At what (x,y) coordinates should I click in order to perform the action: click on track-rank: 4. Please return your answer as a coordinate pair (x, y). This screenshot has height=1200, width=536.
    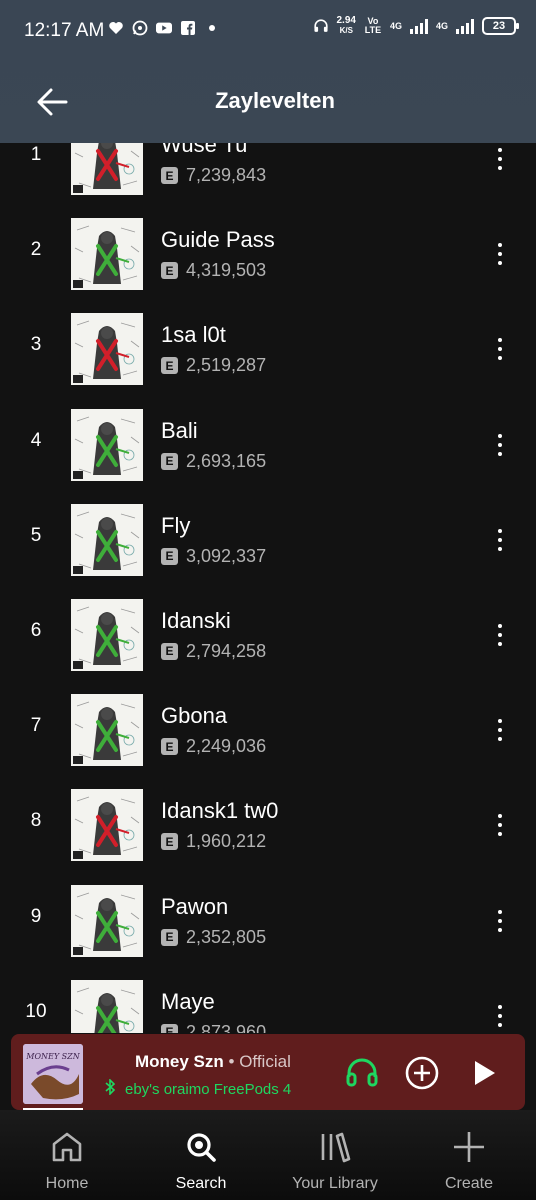
    Looking at the image, I should click on (36, 440).